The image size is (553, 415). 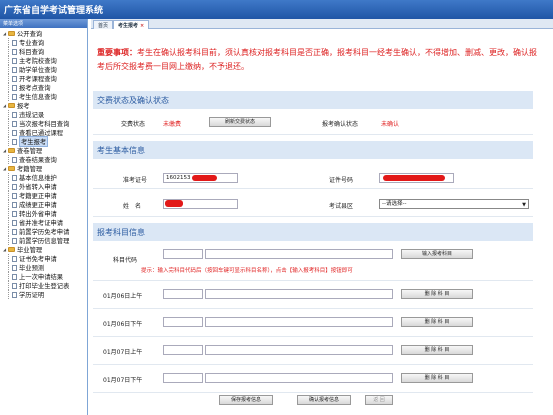 What do you see at coordinates (45, 213) in the screenshot?
I see `sidebar-item: 转出外省申请` at bounding box center [45, 213].